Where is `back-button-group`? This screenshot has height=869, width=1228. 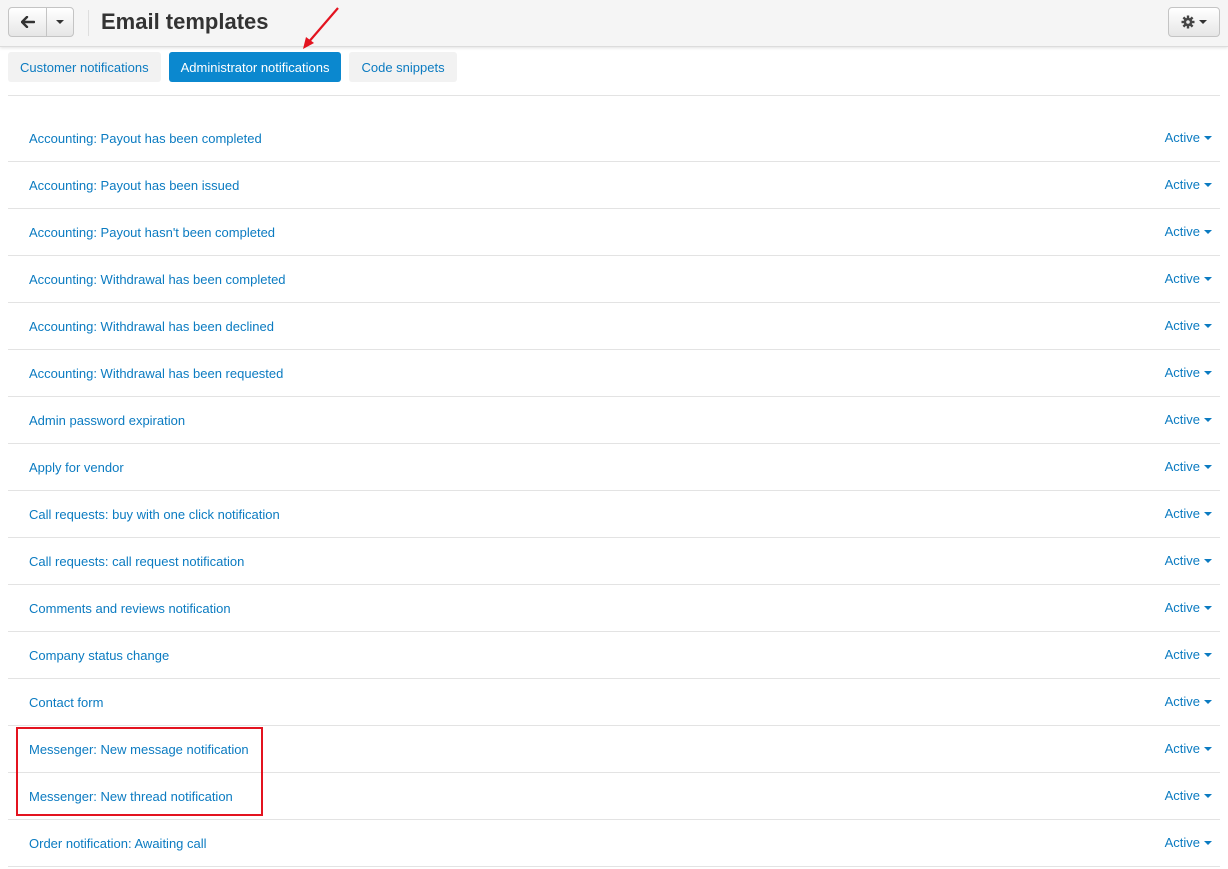 back-button-group is located at coordinates (41, 22).